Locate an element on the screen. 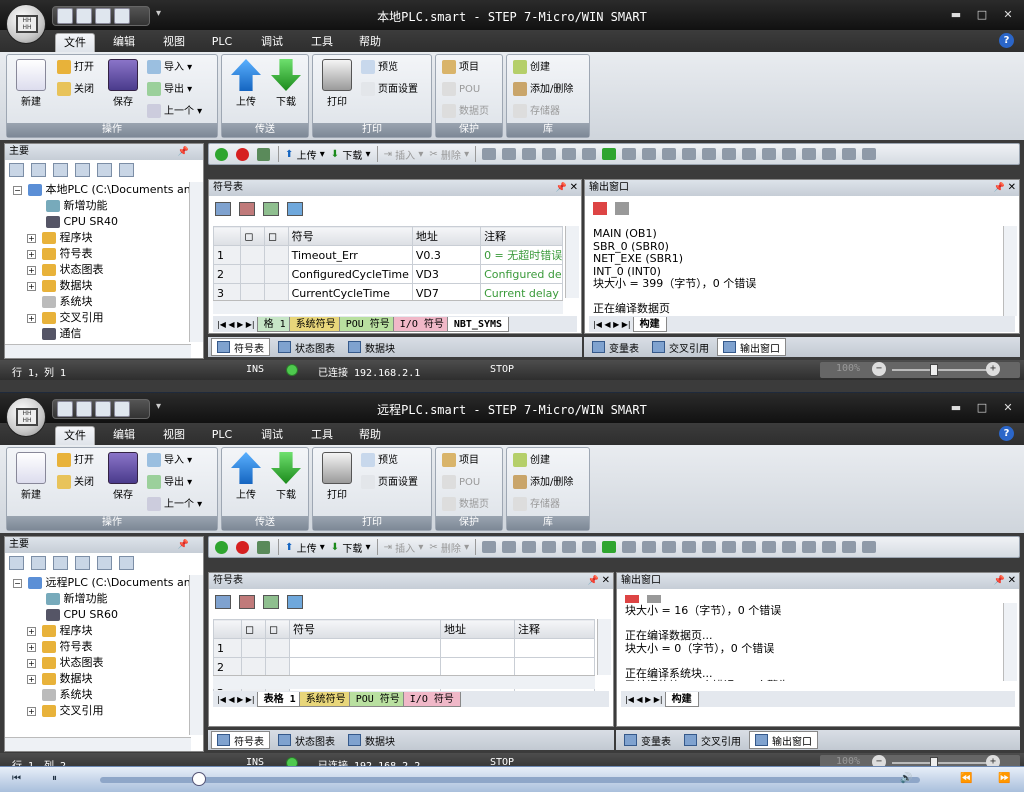 The width and height of the screenshot is (1024, 792). pause-icon: ⏸ is located at coordinates (54, 778).